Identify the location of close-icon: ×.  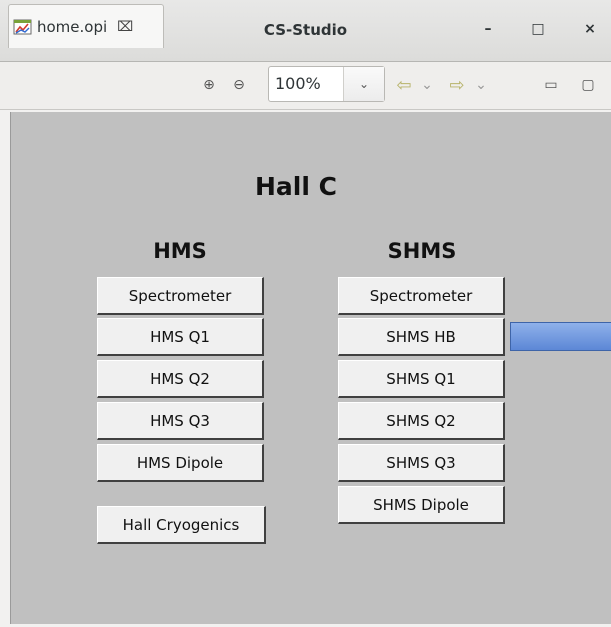
(590, 29).